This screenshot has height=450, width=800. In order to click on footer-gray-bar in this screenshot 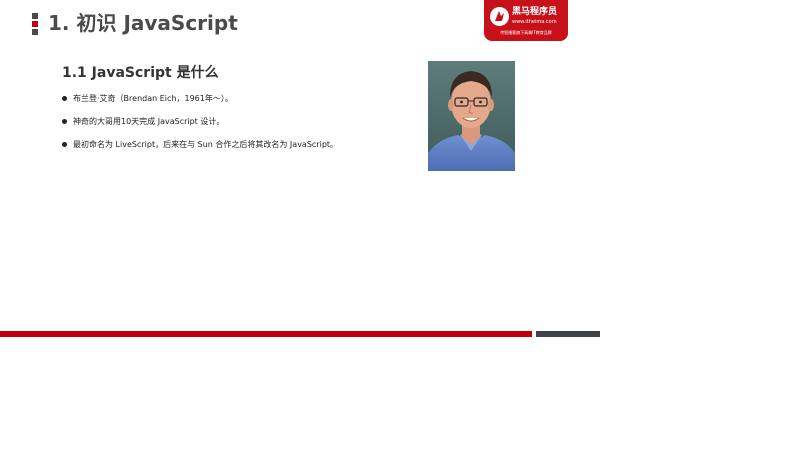, I will do `click(568, 334)`.